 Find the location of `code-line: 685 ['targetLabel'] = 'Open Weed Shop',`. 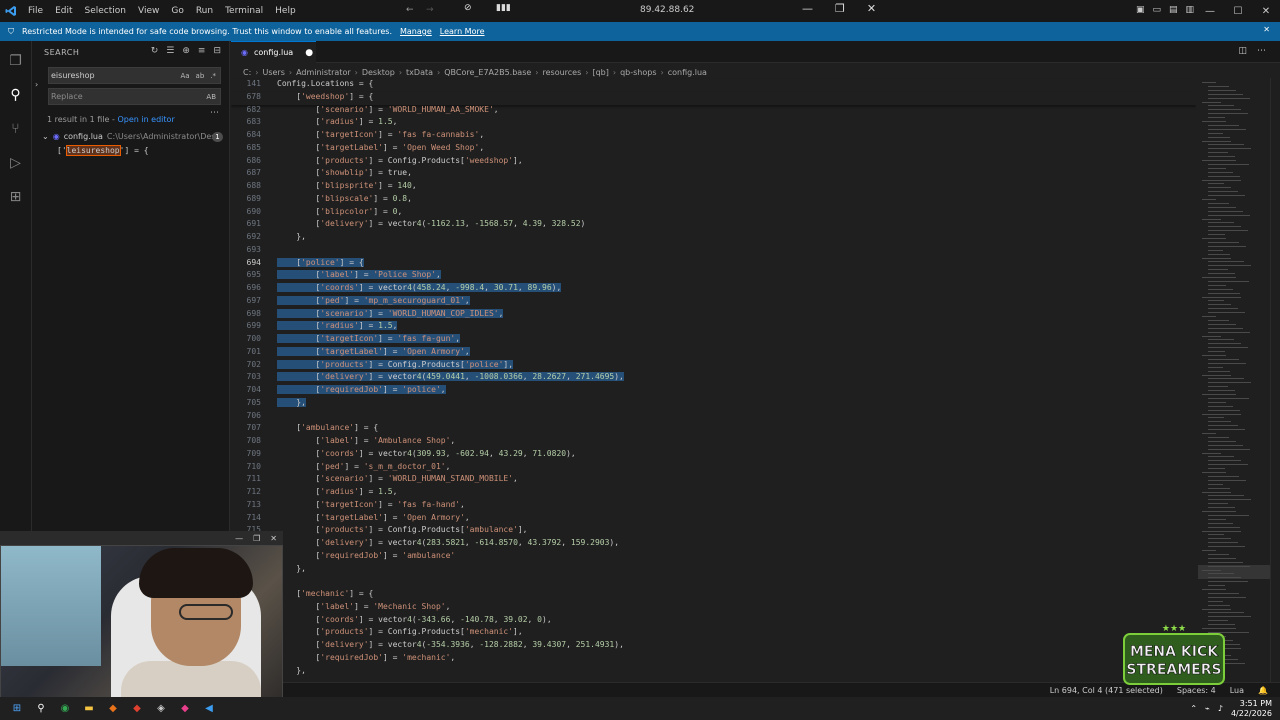

code-line: 685 ['targetLabel'] = 'Open Weed Shop', is located at coordinates (713, 149).